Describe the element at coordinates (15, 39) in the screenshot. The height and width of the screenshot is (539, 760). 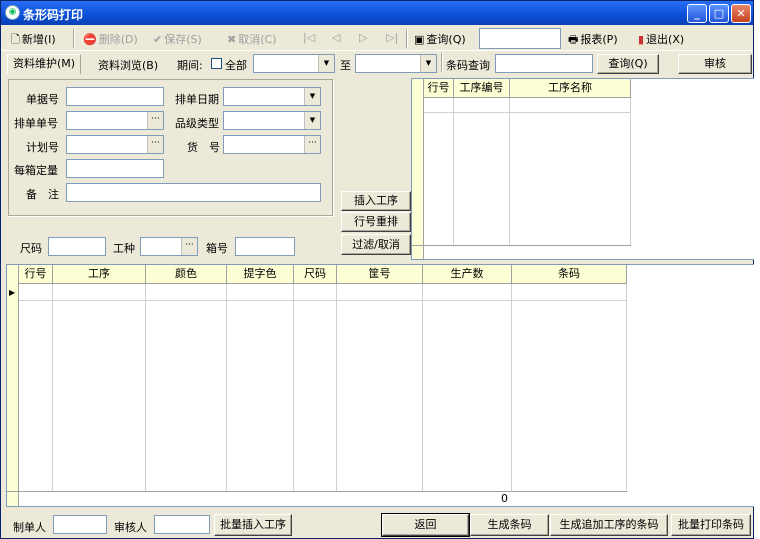
I see `new-document-icon: 🗋` at that location.